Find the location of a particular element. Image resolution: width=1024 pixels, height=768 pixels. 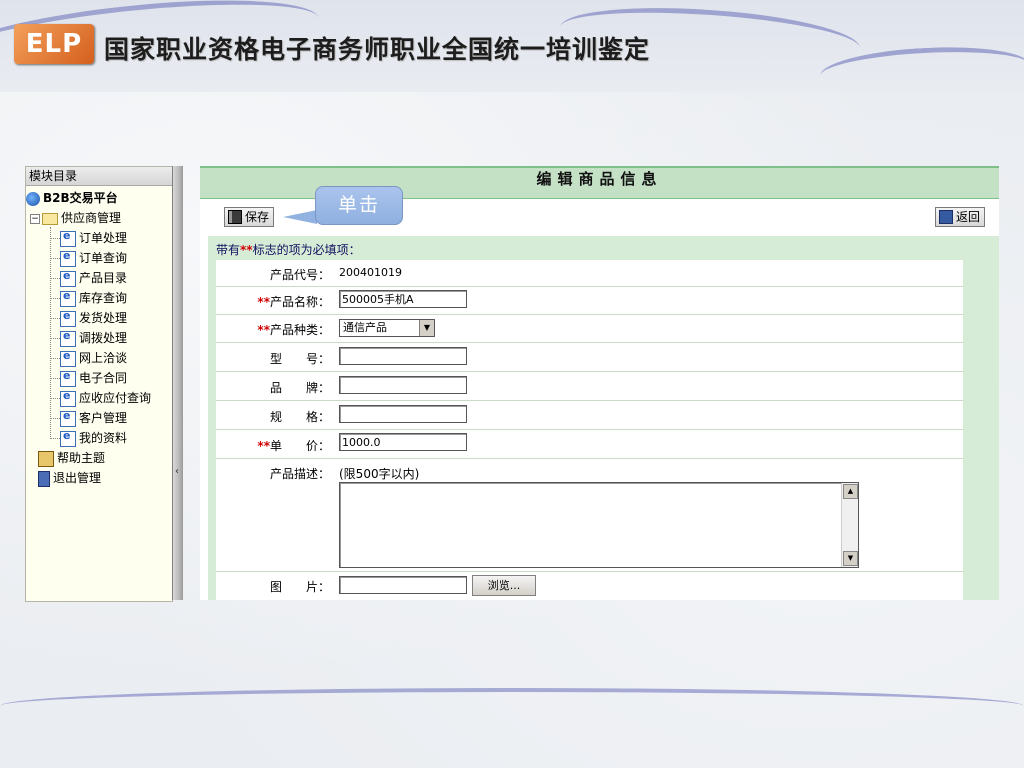

floppy-disk-icon is located at coordinates (235, 217).